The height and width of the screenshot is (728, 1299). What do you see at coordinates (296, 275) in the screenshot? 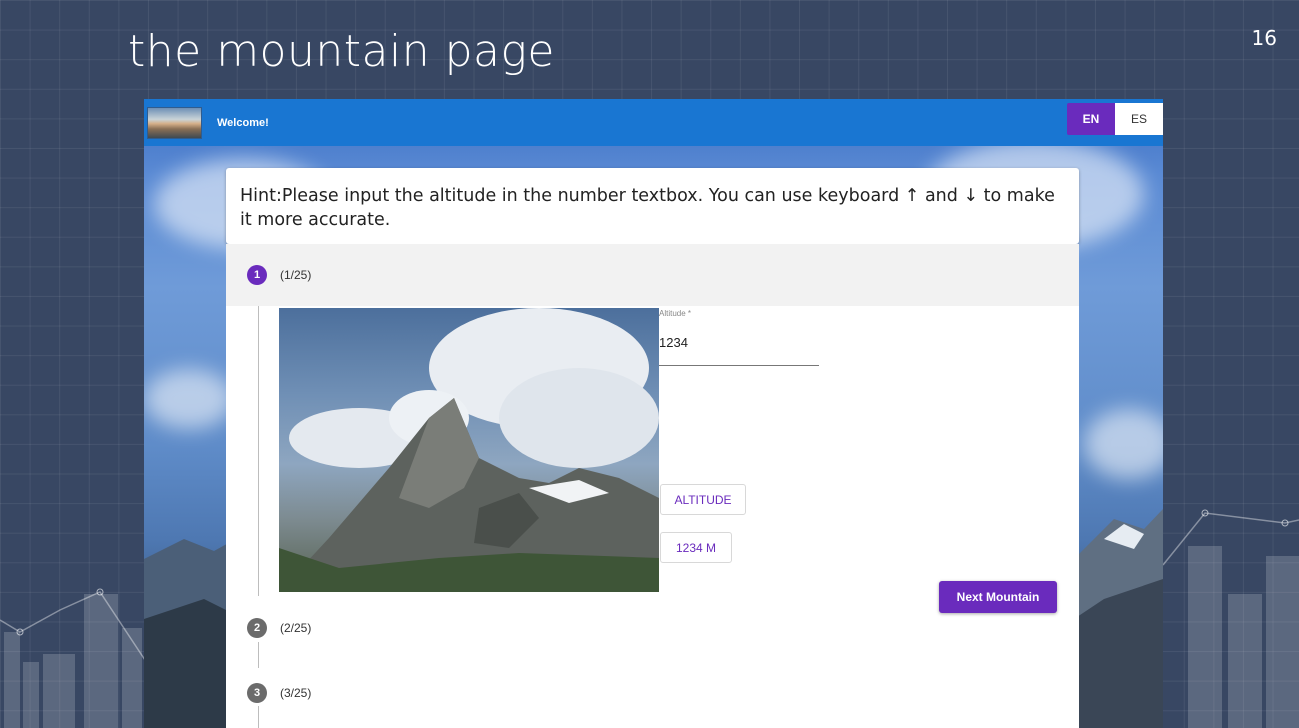
I see `step-label: (1/25)` at bounding box center [296, 275].